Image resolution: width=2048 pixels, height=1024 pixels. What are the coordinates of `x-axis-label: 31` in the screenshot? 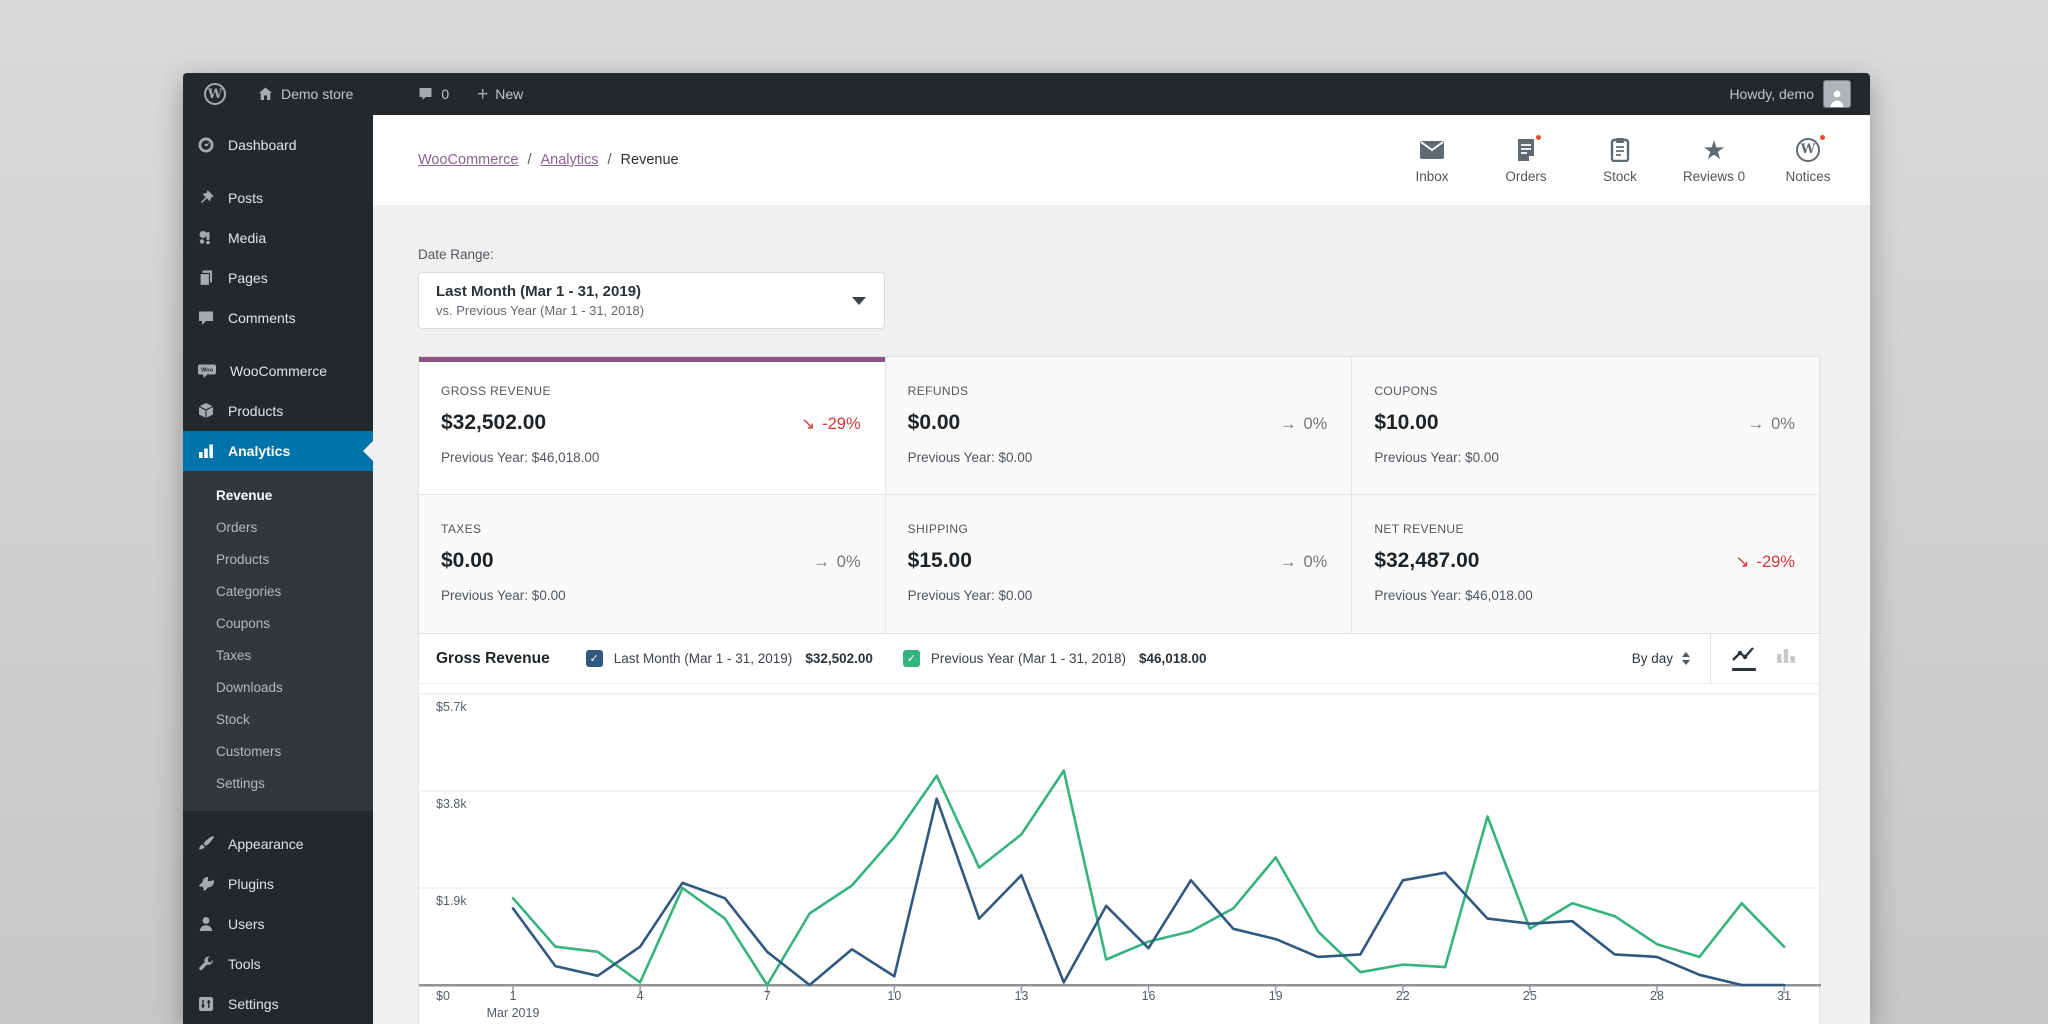 It's located at (1784, 996).